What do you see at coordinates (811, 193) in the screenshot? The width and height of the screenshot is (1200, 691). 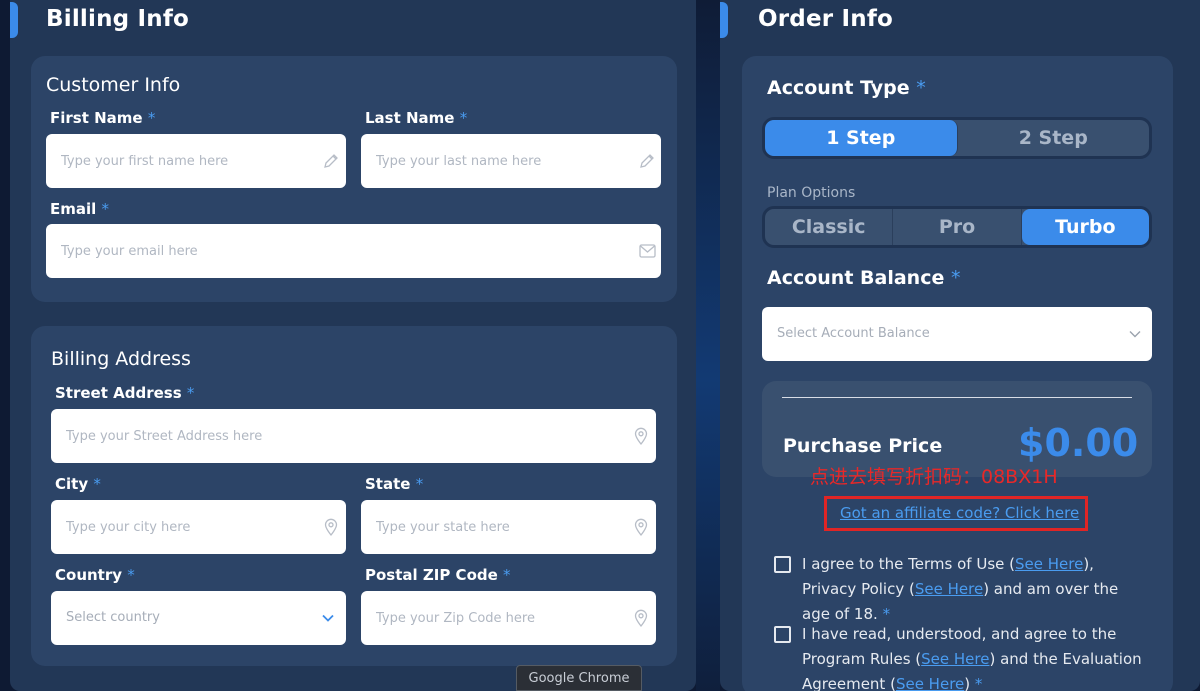 I see `plan-options-label: Plan Options` at bounding box center [811, 193].